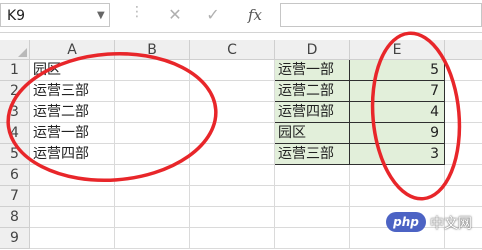 This screenshot has height=250, width=482. What do you see at coordinates (72, 91) in the screenshot?
I see `cell-a2: 运营三部` at bounding box center [72, 91].